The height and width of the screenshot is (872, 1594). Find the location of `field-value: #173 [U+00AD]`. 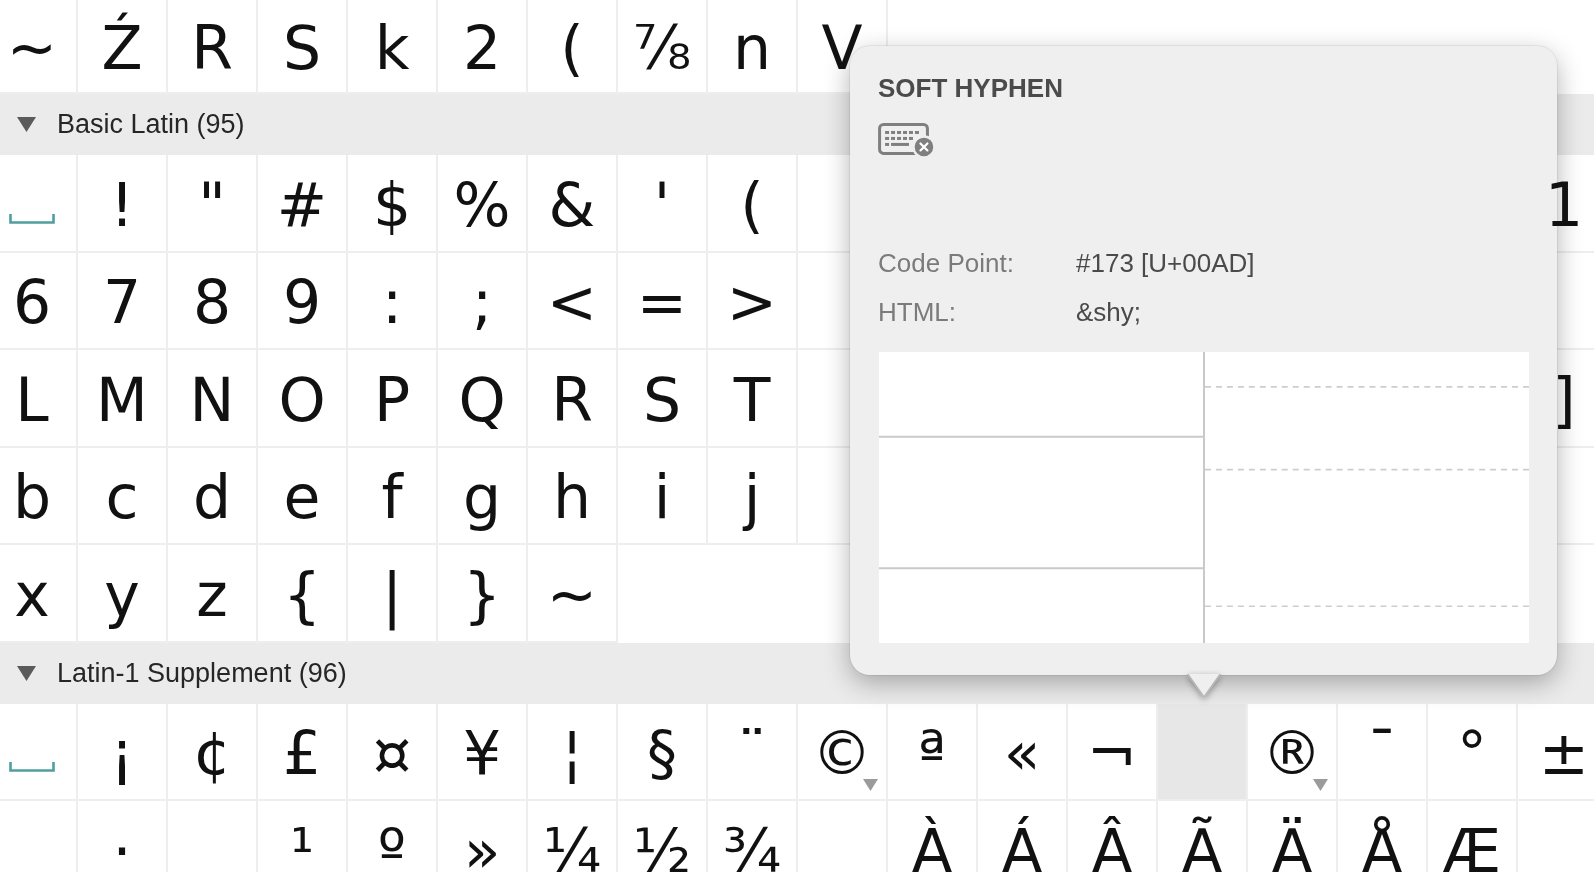

field-value: #173 [U+00AD] is located at coordinates (1165, 262).